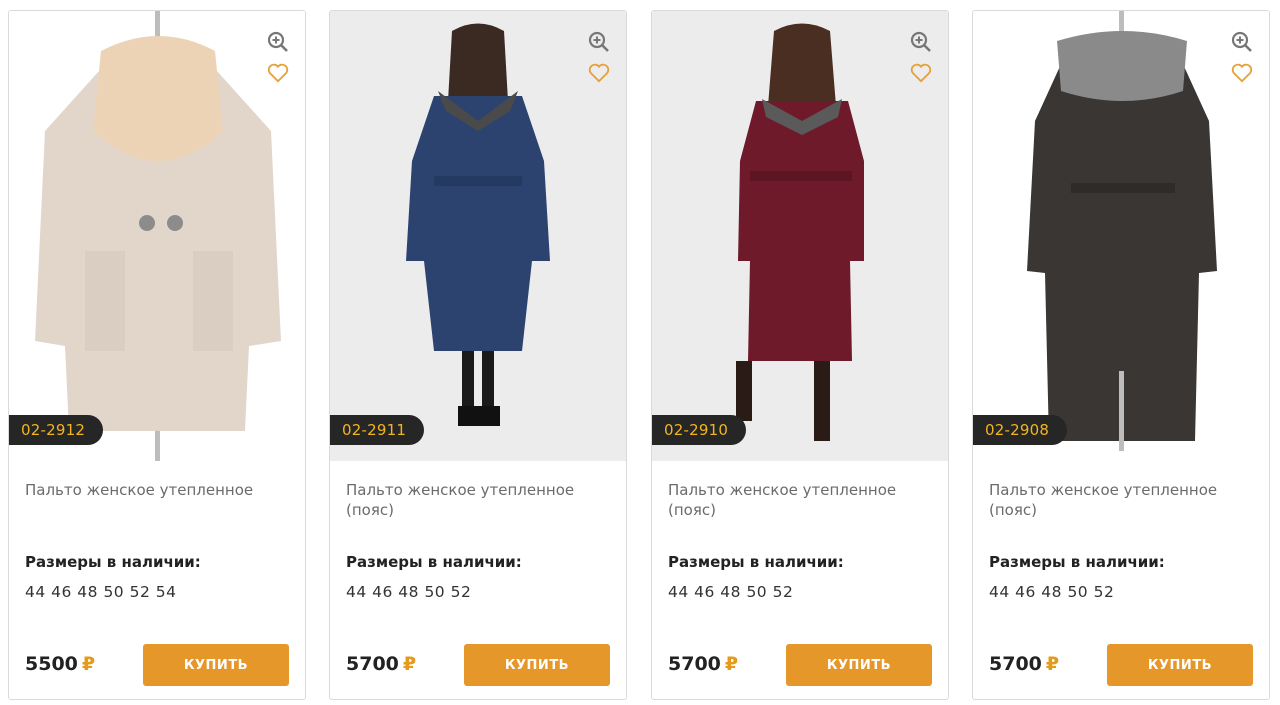  I want to click on sku-badge: 02-2911, so click(377, 430).